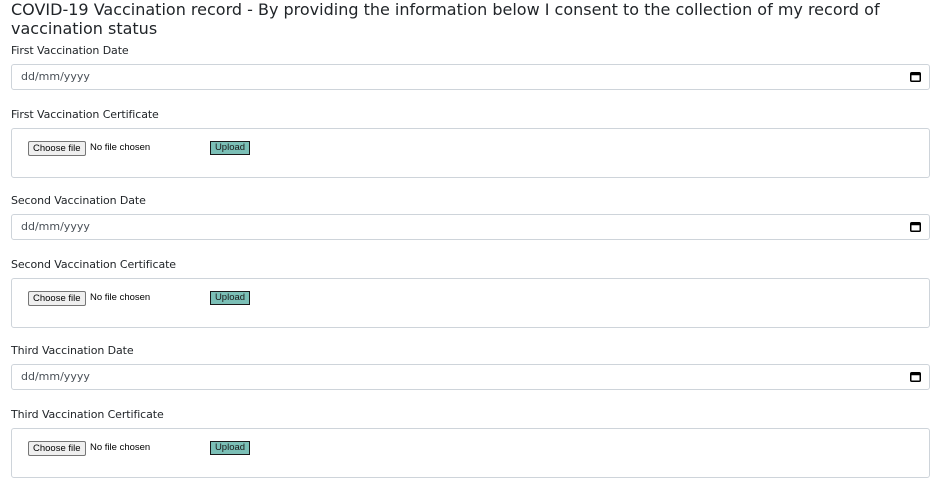 Image resolution: width=940 pixels, height=484 pixels. I want to click on third-upload-button: Upload, so click(230, 448).